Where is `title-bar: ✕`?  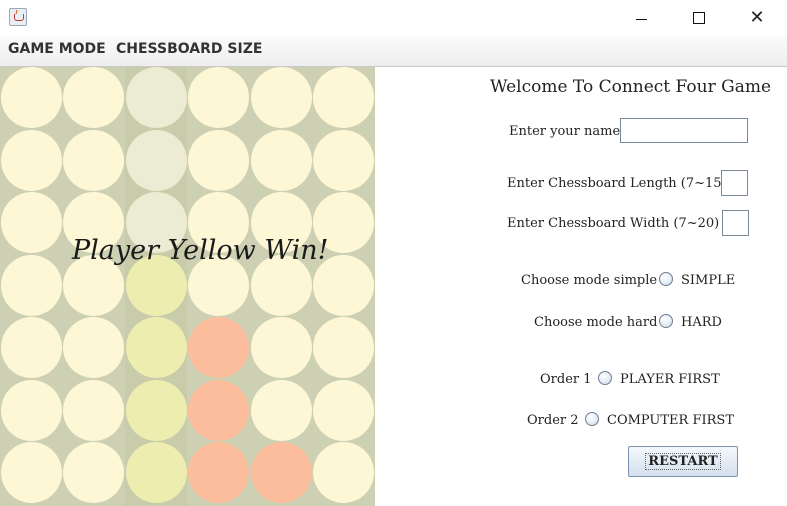 title-bar: ✕ is located at coordinates (393, 18).